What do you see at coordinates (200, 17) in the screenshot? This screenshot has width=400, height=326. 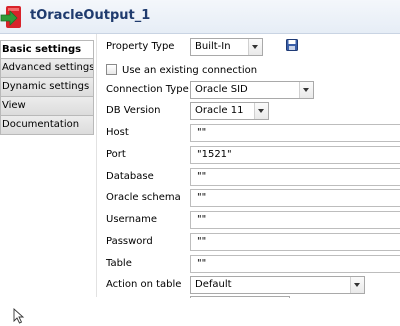 I see `component-title-bar: tOracleOutput_1` at bounding box center [200, 17].